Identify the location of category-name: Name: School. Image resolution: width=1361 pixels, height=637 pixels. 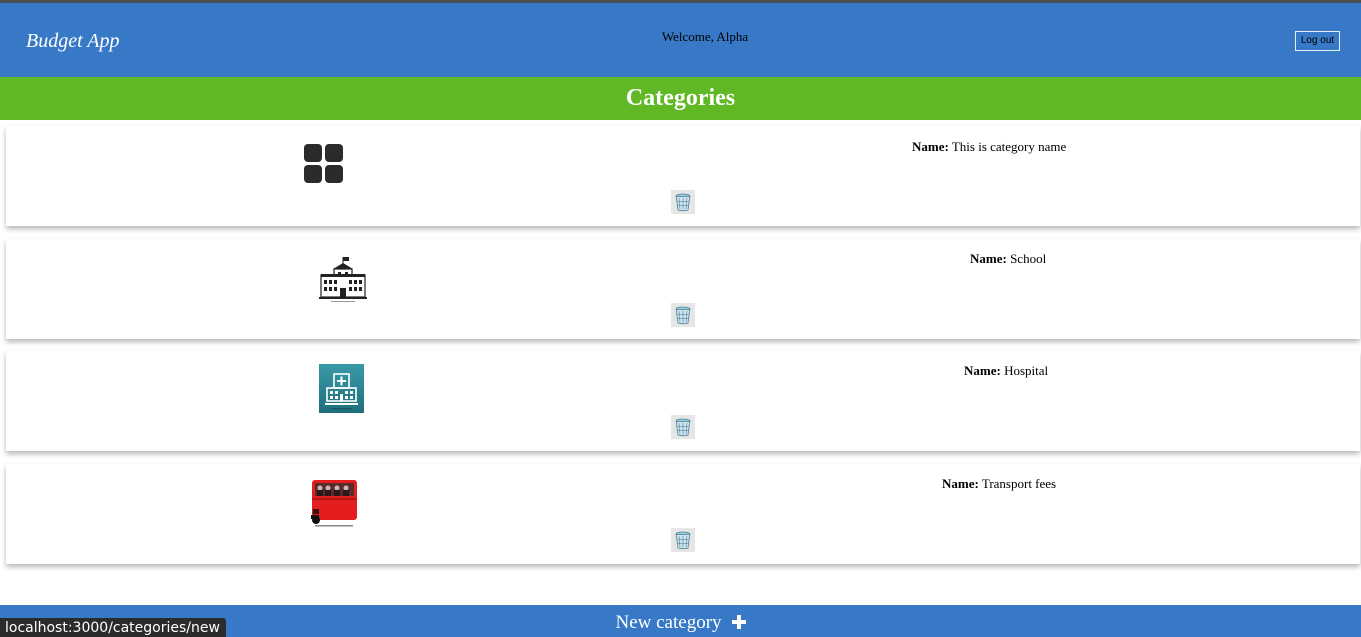
(1008, 259).